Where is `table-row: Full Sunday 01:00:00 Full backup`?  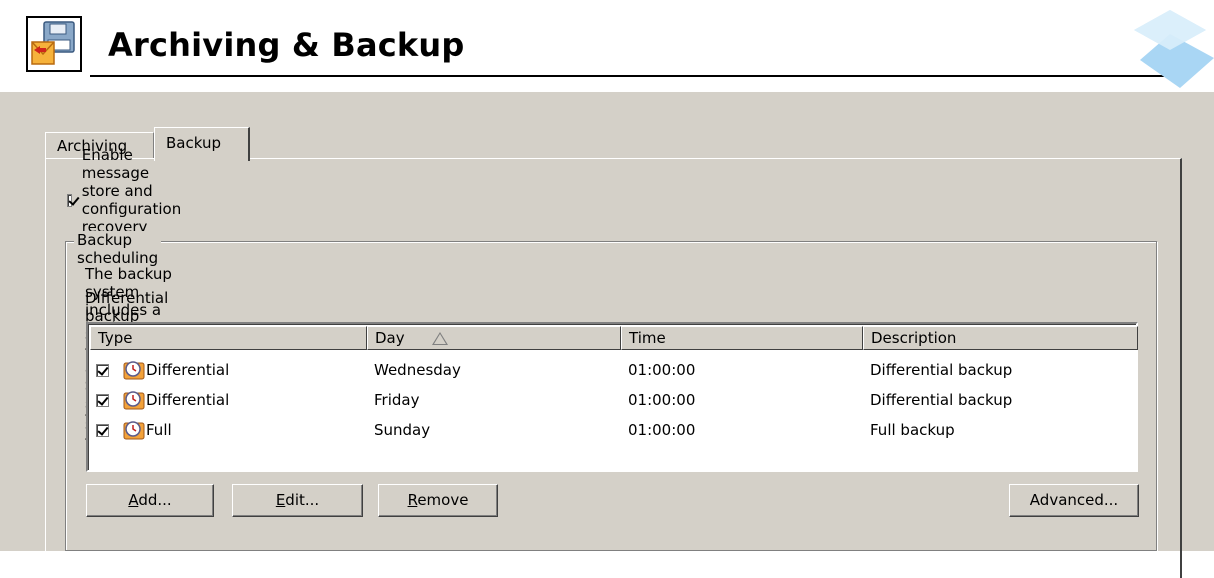 table-row: Full Sunday 01:00:00 Full backup is located at coordinates (614, 430).